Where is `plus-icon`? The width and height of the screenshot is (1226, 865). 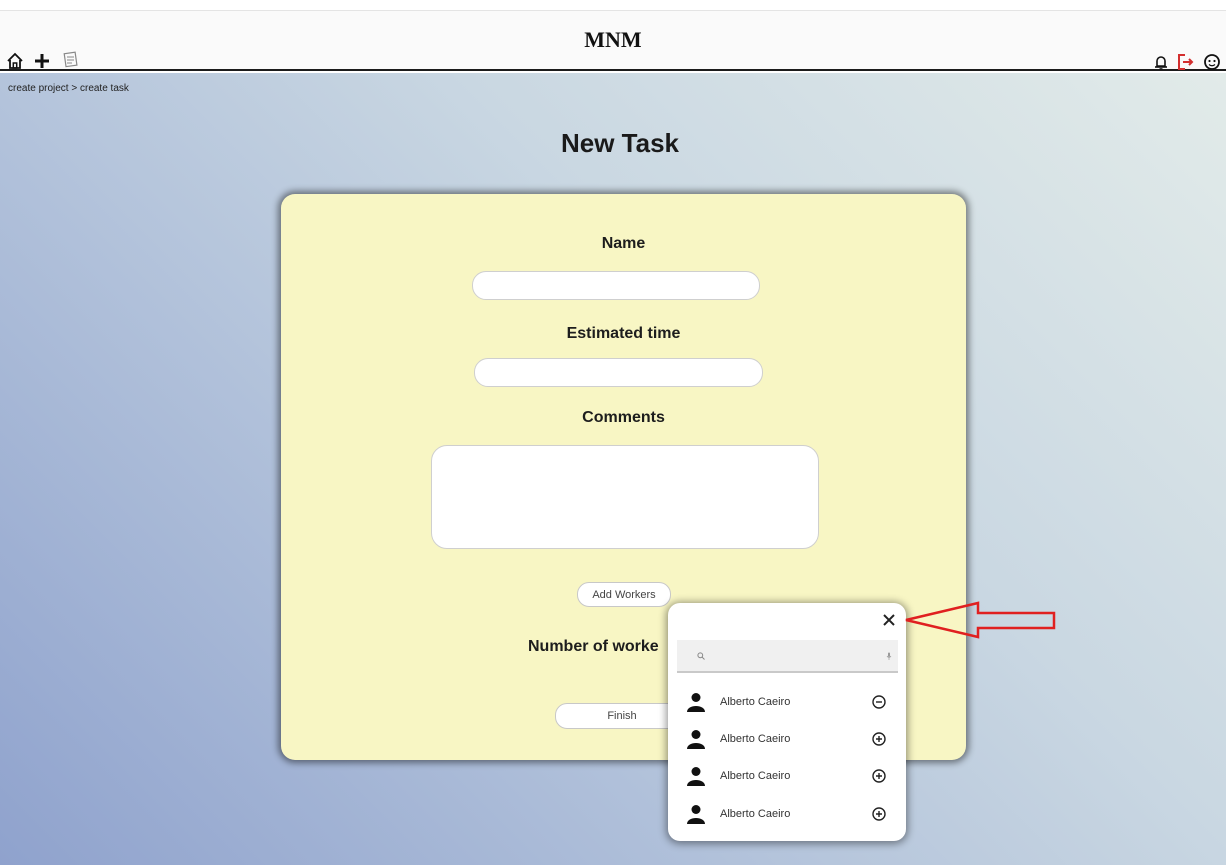
plus-icon is located at coordinates (42, 61).